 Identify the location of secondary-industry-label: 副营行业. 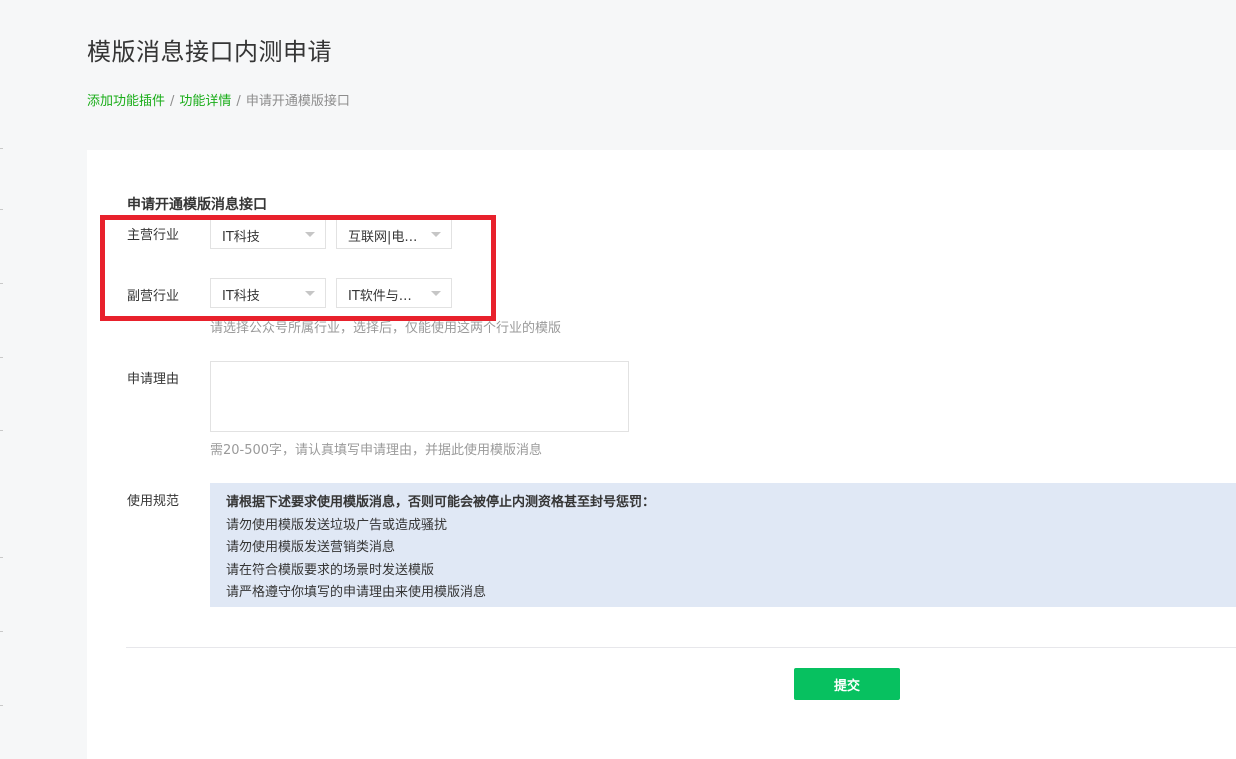
(153, 296).